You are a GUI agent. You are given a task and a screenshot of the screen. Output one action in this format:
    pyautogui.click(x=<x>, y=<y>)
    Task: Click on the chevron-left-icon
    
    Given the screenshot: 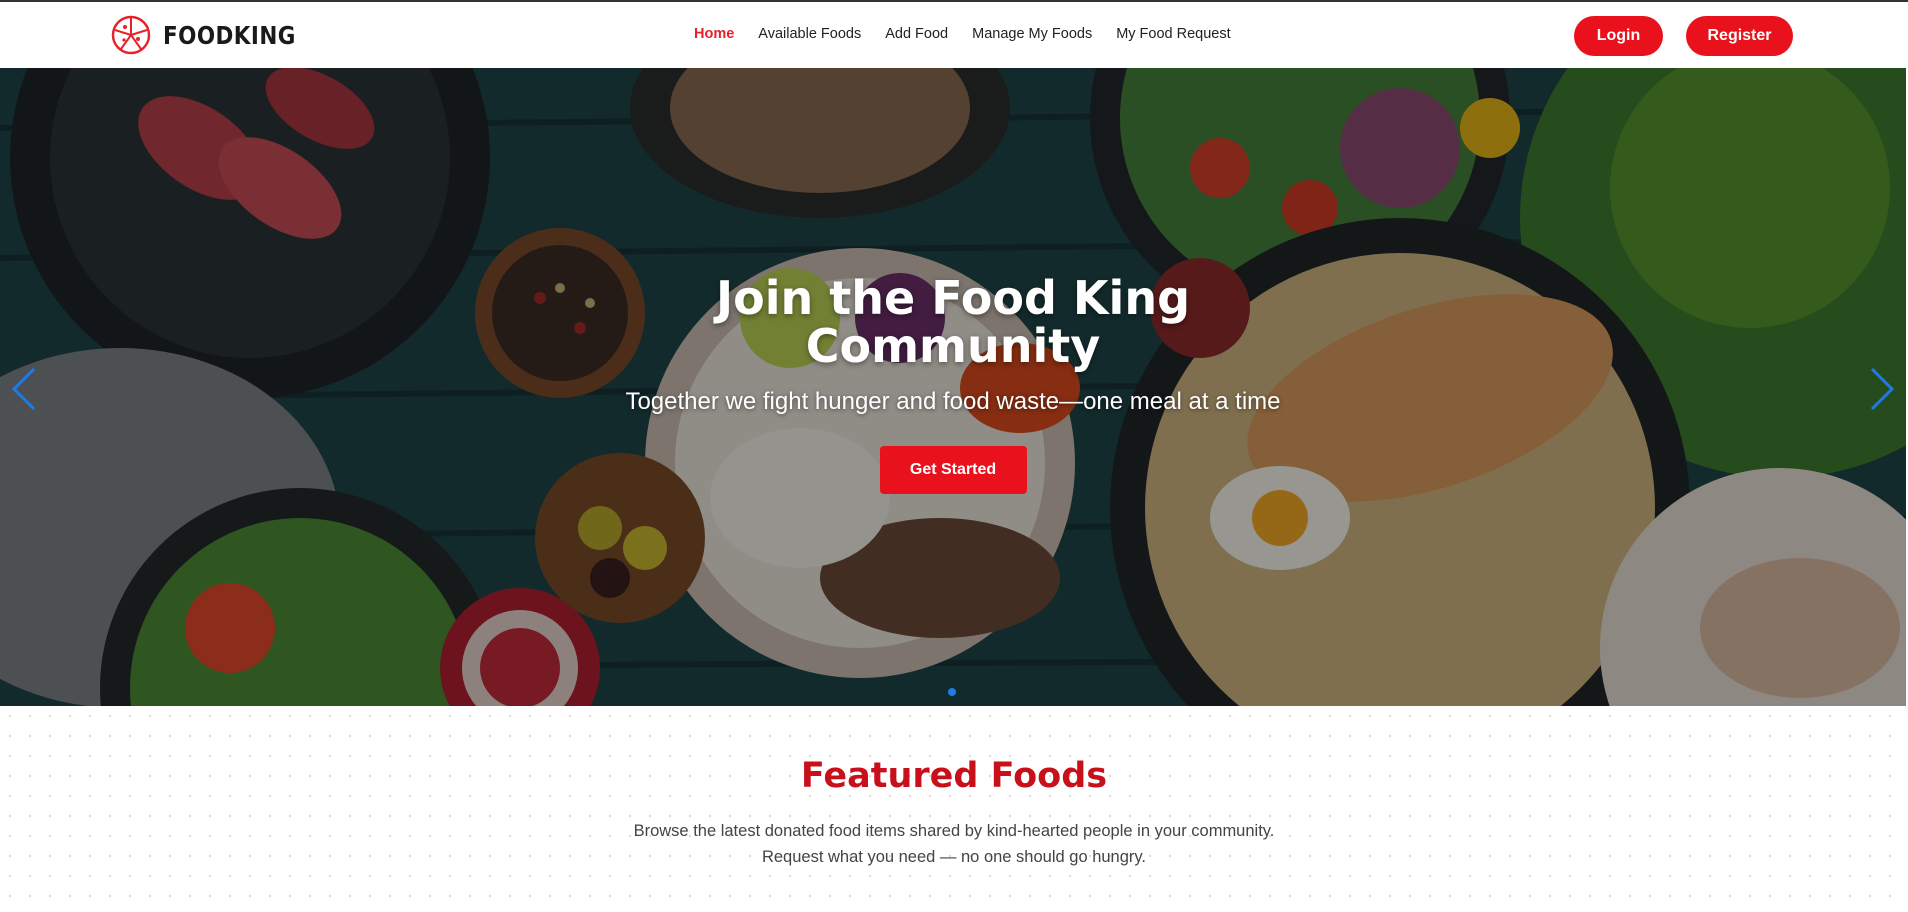 What is the action you would take?
    pyautogui.click(x=24, y=389)
    